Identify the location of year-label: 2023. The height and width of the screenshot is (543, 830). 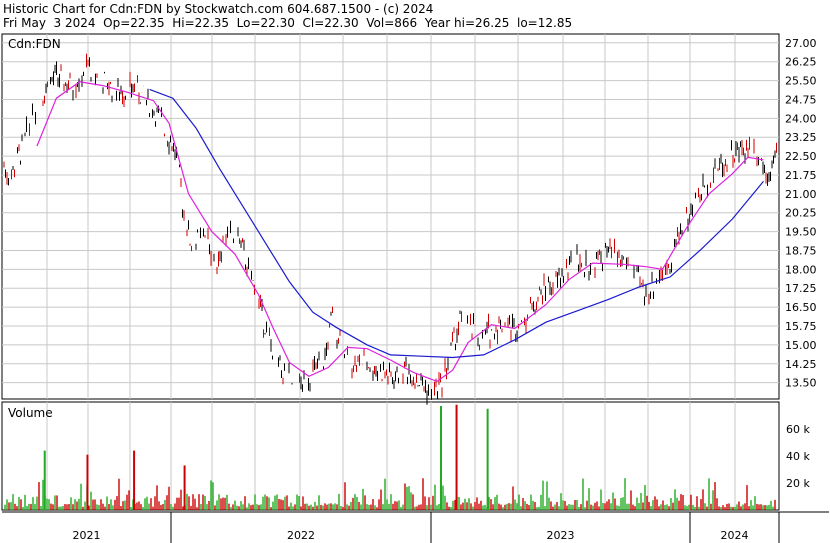
(561, 535).